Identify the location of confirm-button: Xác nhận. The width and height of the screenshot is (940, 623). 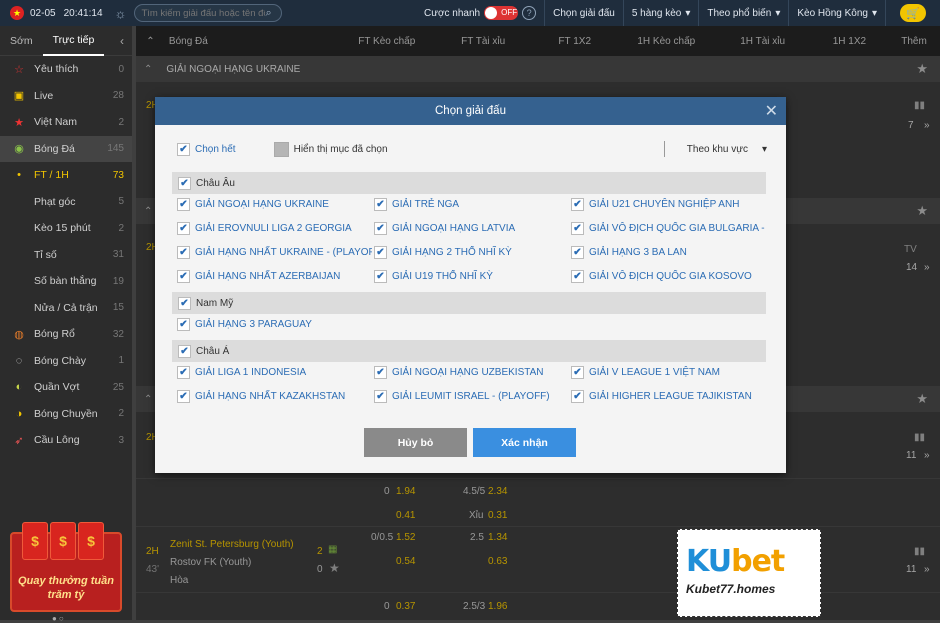
(524, 442).